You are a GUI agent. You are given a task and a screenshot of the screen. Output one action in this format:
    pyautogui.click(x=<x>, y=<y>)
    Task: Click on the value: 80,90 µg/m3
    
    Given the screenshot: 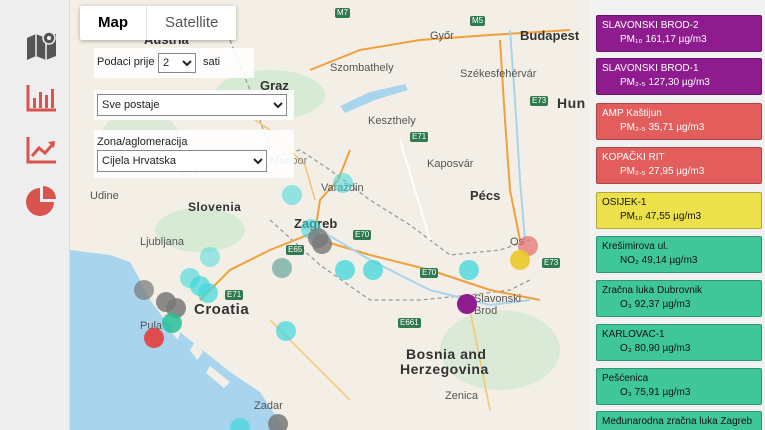 What is the action you would take?
    pyautogui.click(x=662, y=348)
    